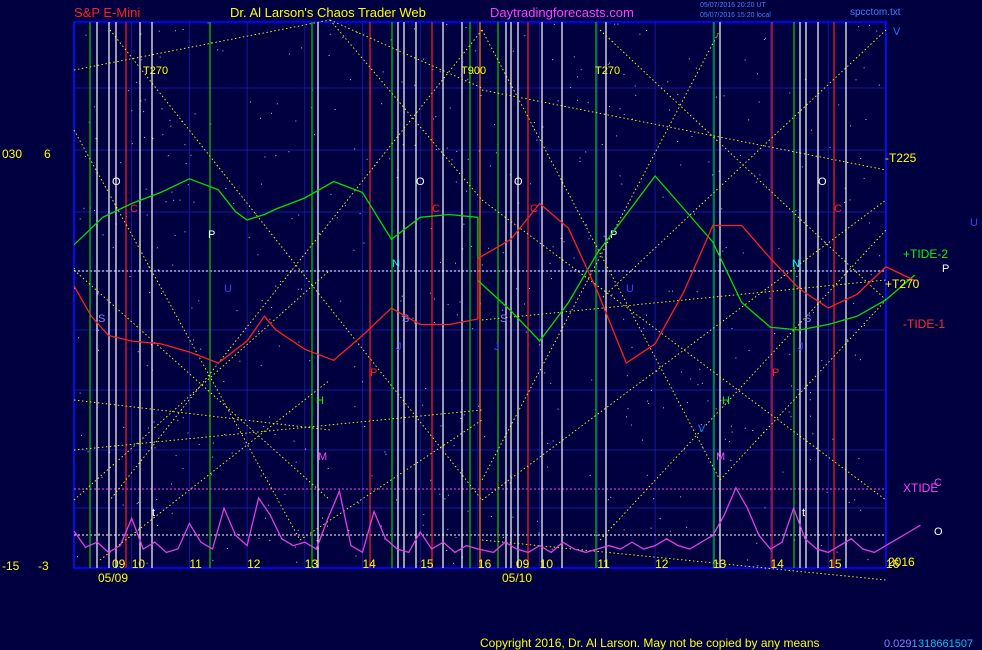  Describe the element at coordinates (562, 12) in the screenshot. I see `site-link: Daytradingforecasts.com` at that location.